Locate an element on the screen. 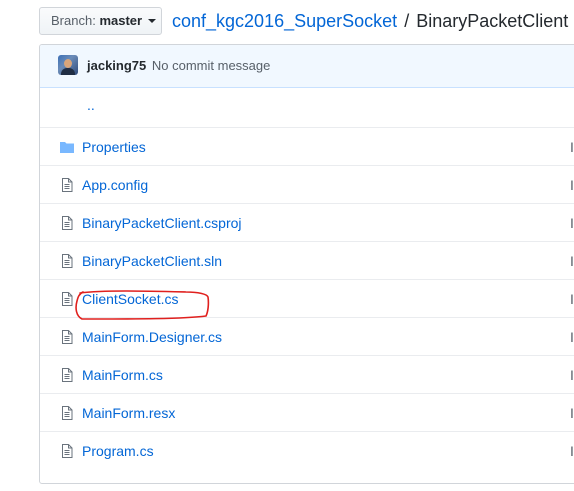 This screenshot has width=574, height=491. red-annotation-circle is located at coordinates (142, 305).